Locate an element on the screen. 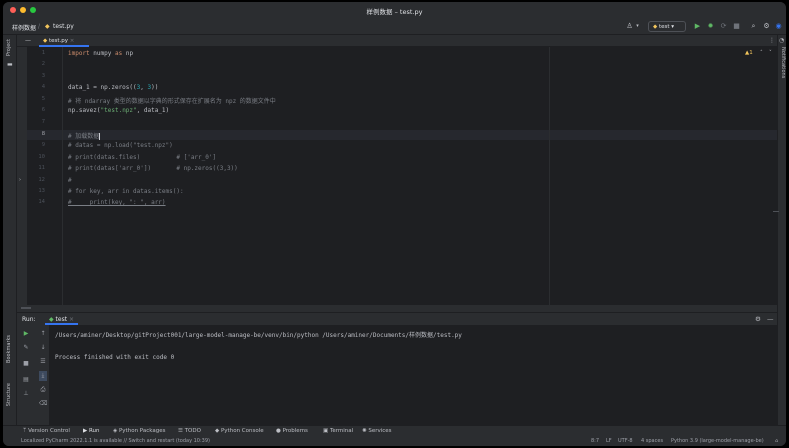  minimize-icon: — is located at coordinates (770, 319).